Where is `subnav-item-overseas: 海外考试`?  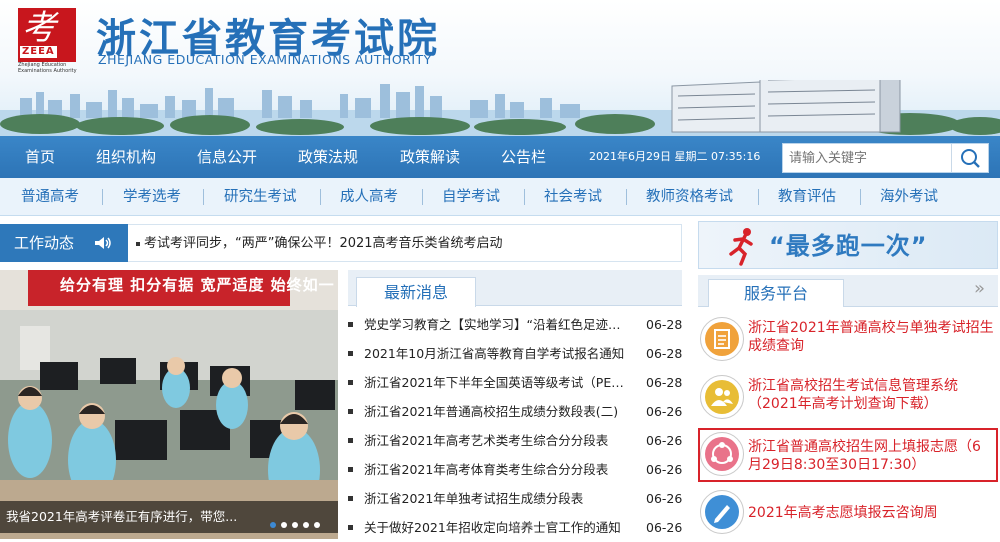
subnav-item-overseas: 海外考试 is located at coordinates (909, 197).